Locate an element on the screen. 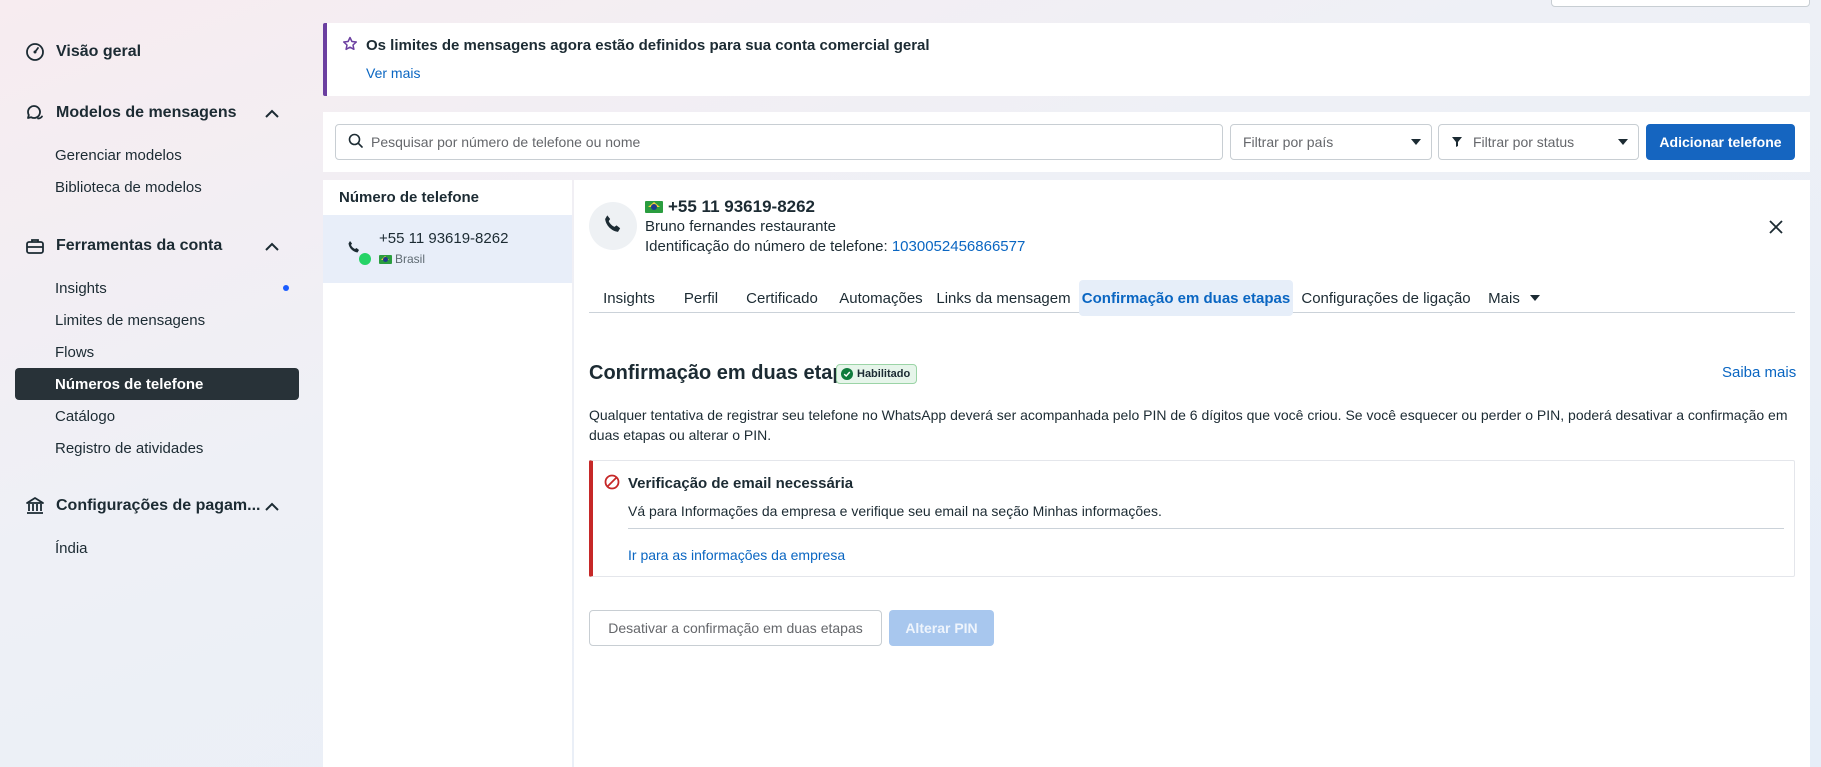 The image size is (1821, 767). status-filter-dropdown: Filtrar por status is located at coordinates (1538, 142).